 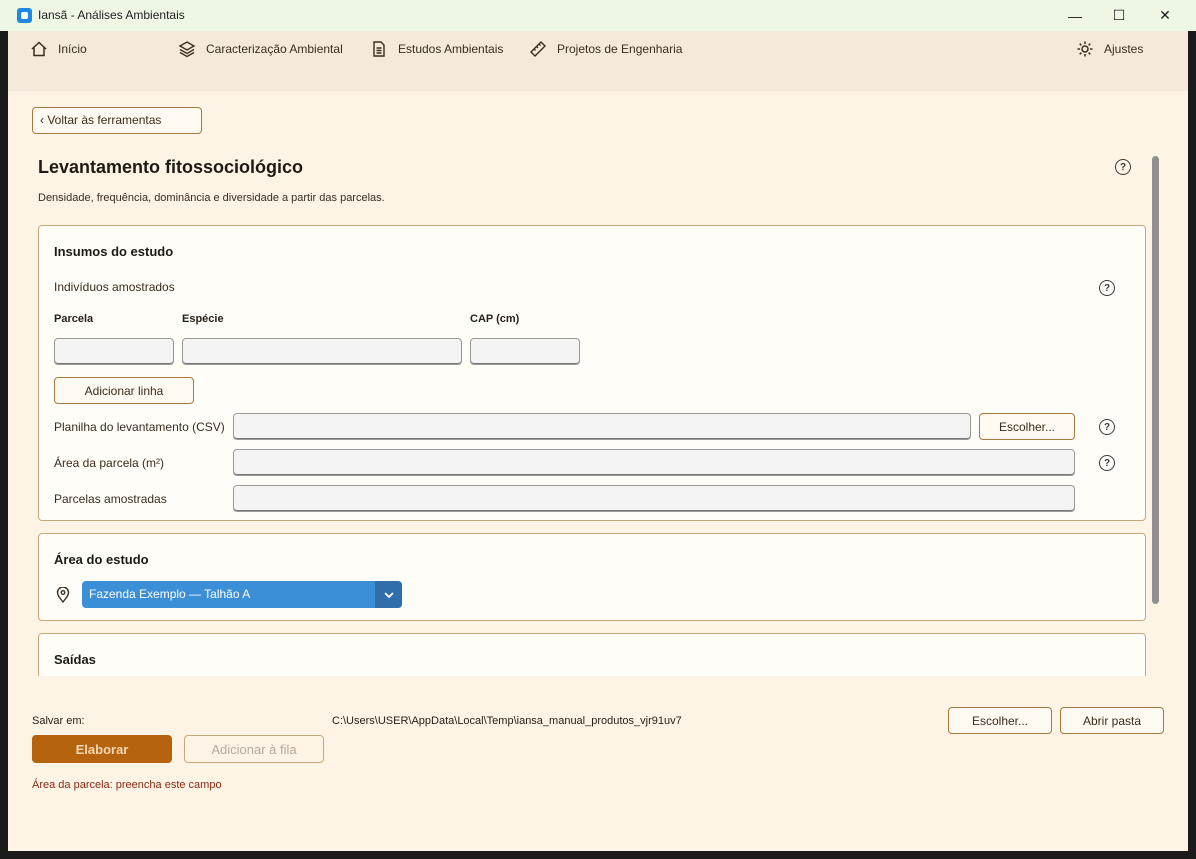 What do you see at coordinates (101, 559) in the screenshot?
I see `section-title: Área do estudo` at bounding box center [101, 559].